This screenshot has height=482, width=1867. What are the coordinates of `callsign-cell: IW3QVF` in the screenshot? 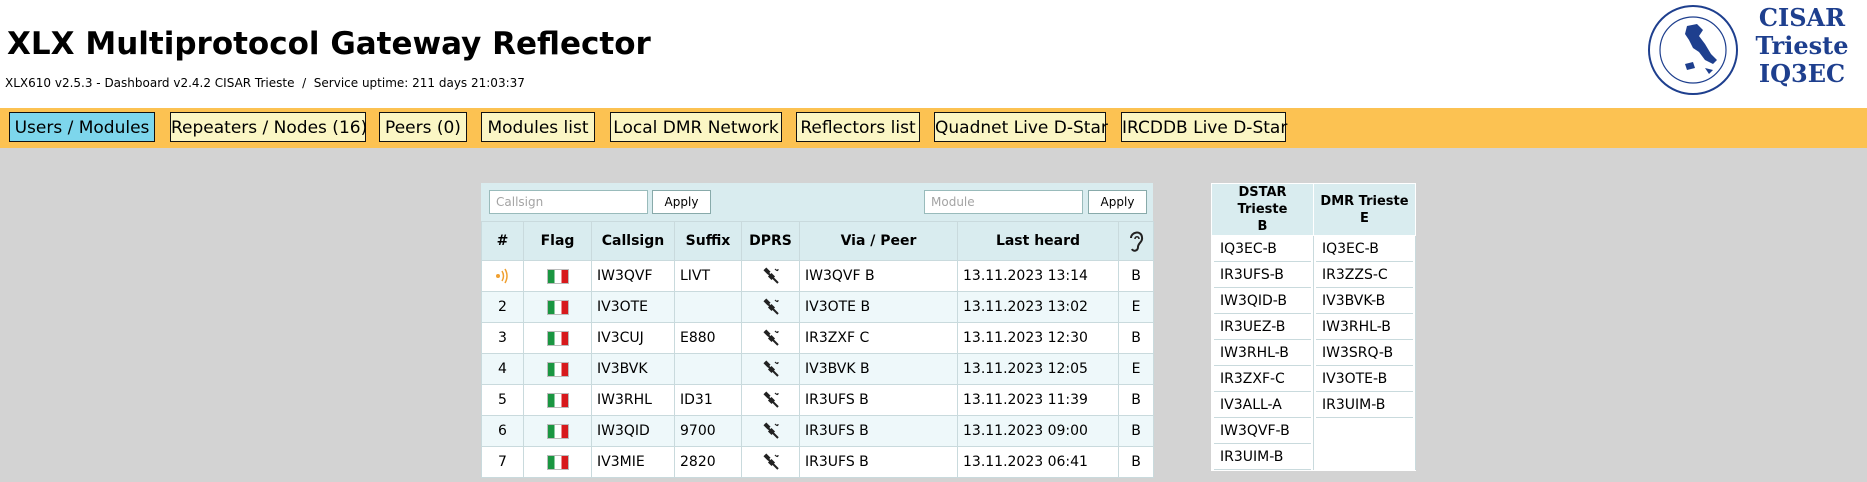 It's located at (633, 276).